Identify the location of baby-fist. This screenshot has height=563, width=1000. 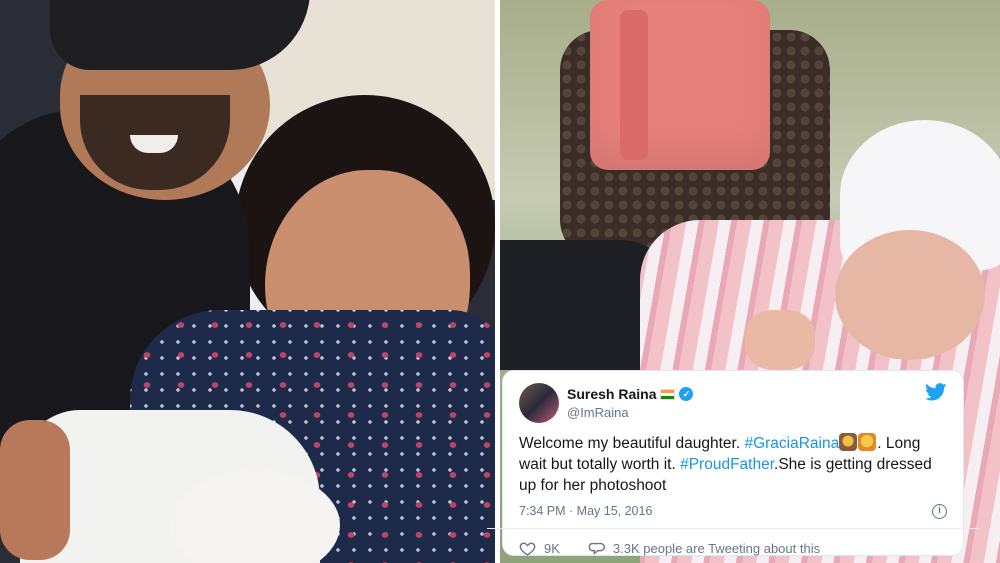
(780, 340).